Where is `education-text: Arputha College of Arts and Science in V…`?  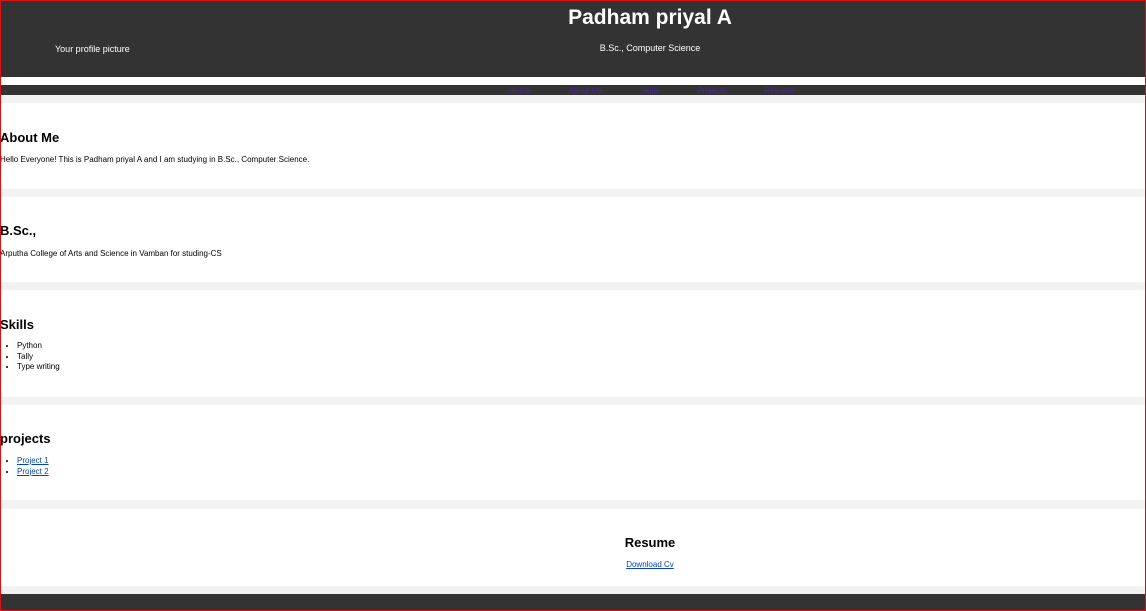 education-text: Arputha College of Arts and Science in V… is located at coordinates (111, 253).